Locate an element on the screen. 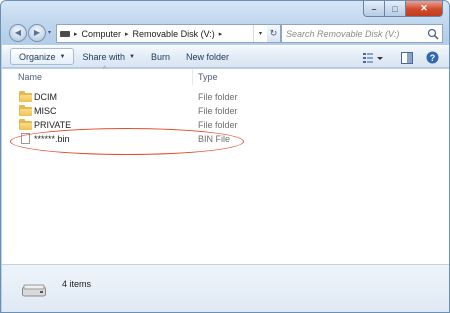  address-bar: ▸ Computer ▸ Removable Disk (V:) ▸ ▾ is located at coordinates (162, 33).